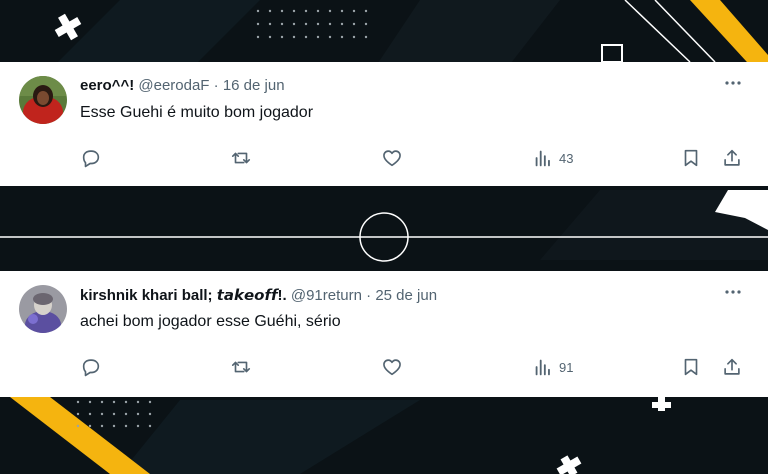  What do you see at coordinates (107, 85) in the screenshot?
I see `display-name: eero^^!` at bounding box center [107, 85].